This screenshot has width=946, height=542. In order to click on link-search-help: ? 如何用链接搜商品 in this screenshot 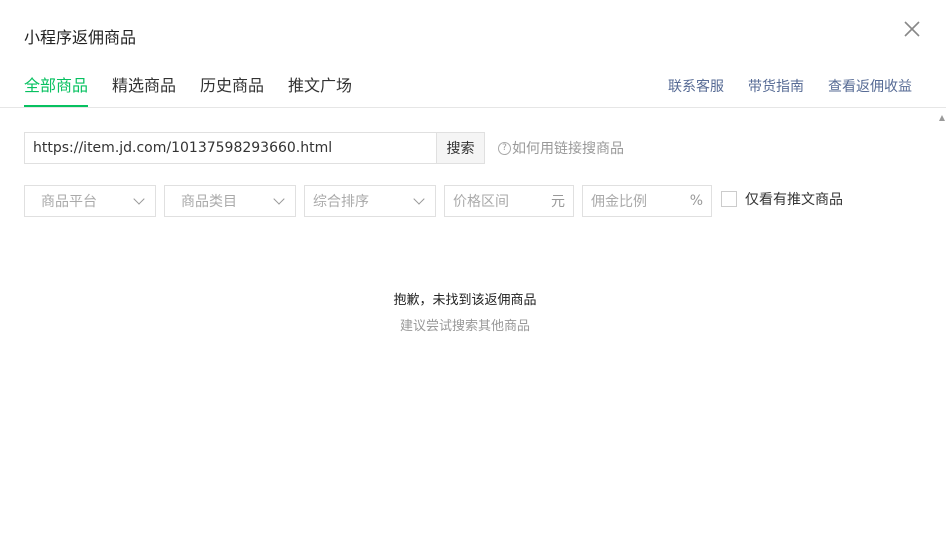, I will do `click(561, 148)`.